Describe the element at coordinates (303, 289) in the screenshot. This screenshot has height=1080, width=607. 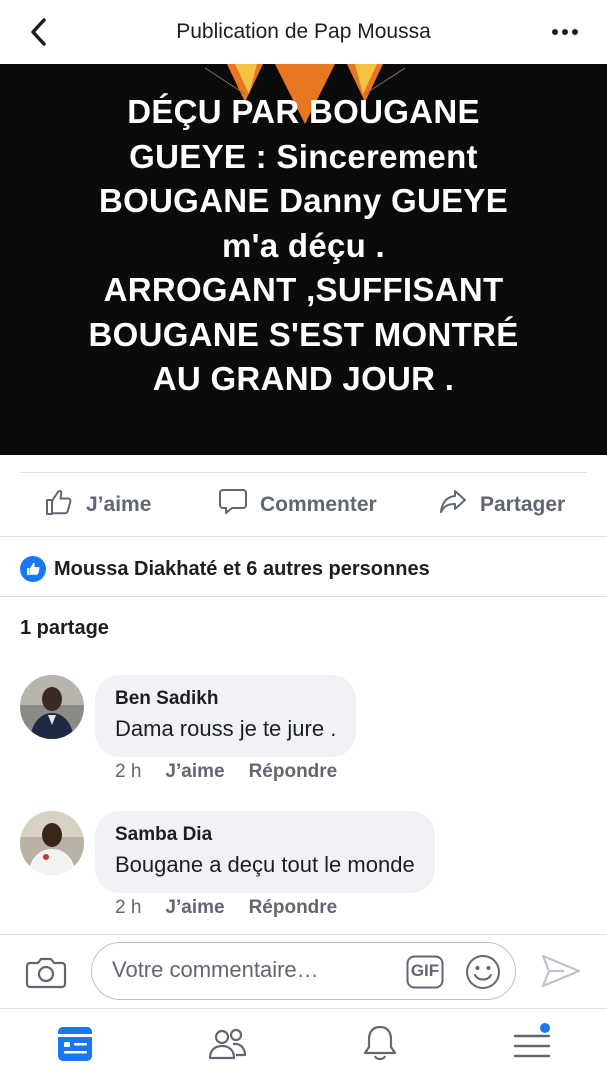
I see `post-text-line: ARROGANT ,SUFFISANT` at that location.